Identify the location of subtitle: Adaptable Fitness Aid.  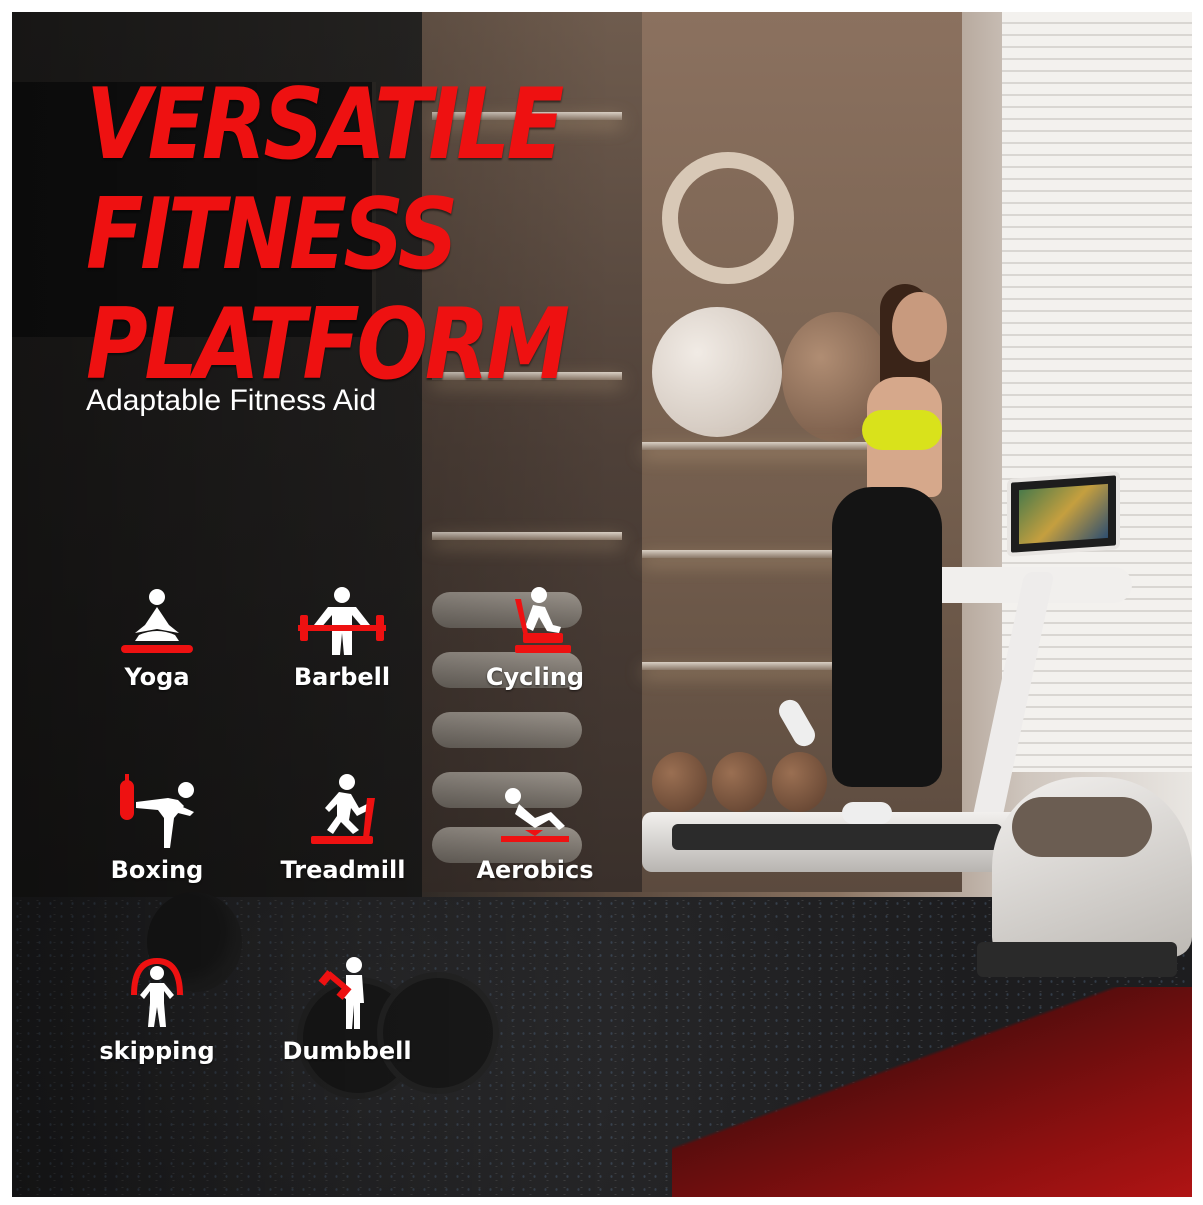
(231, 400).